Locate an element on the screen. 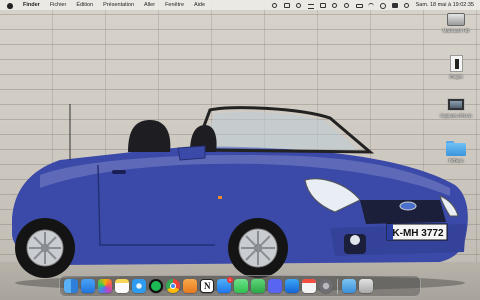  dock-xcode-icon is located at coordinates (292, 286).